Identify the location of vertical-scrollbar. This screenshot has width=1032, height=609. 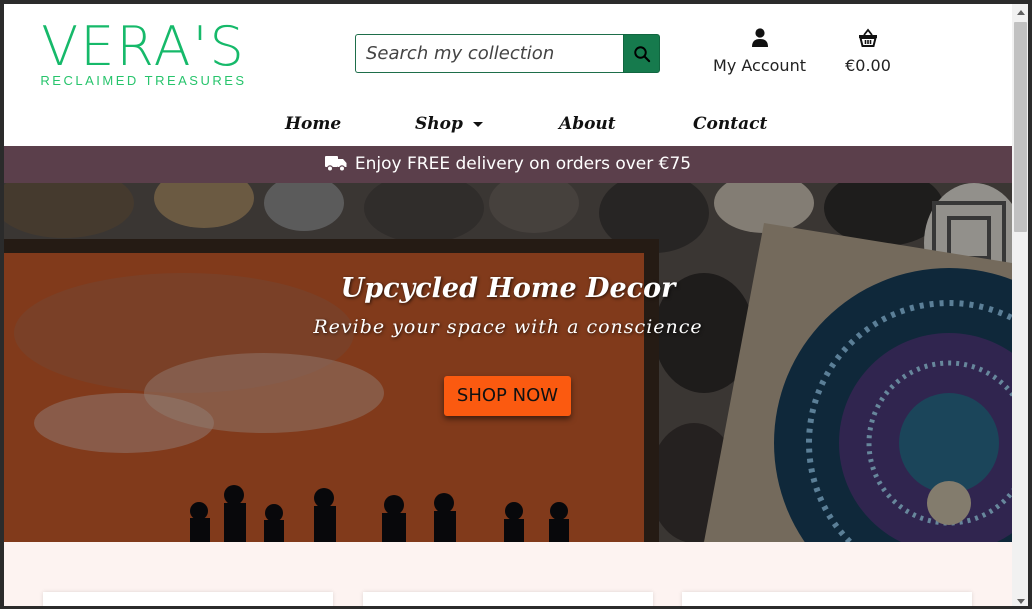
(1020, 305).